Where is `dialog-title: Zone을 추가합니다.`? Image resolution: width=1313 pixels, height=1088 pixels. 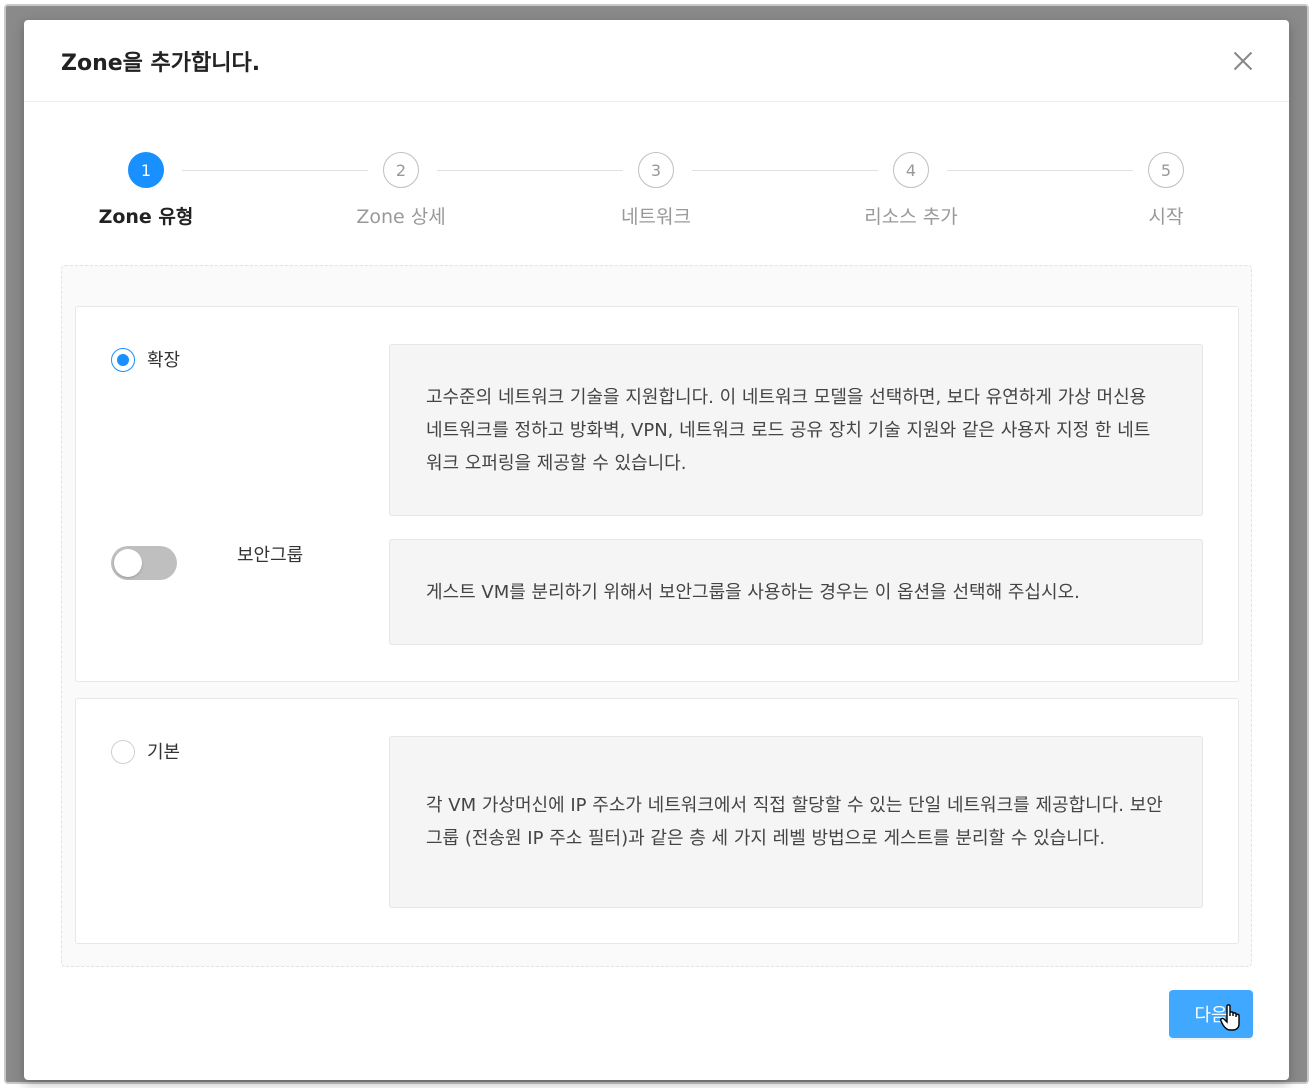
dialog-title: Zone을 추가합니다. is located at coordinates (161, 63).